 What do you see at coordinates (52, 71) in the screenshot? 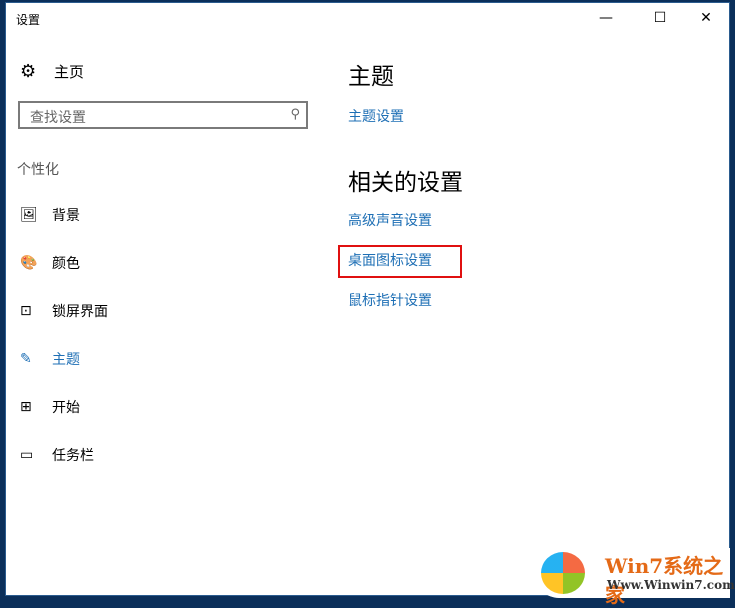
I see `sidebar-home: ⚙ 主页` at bounding box center [52, 71].